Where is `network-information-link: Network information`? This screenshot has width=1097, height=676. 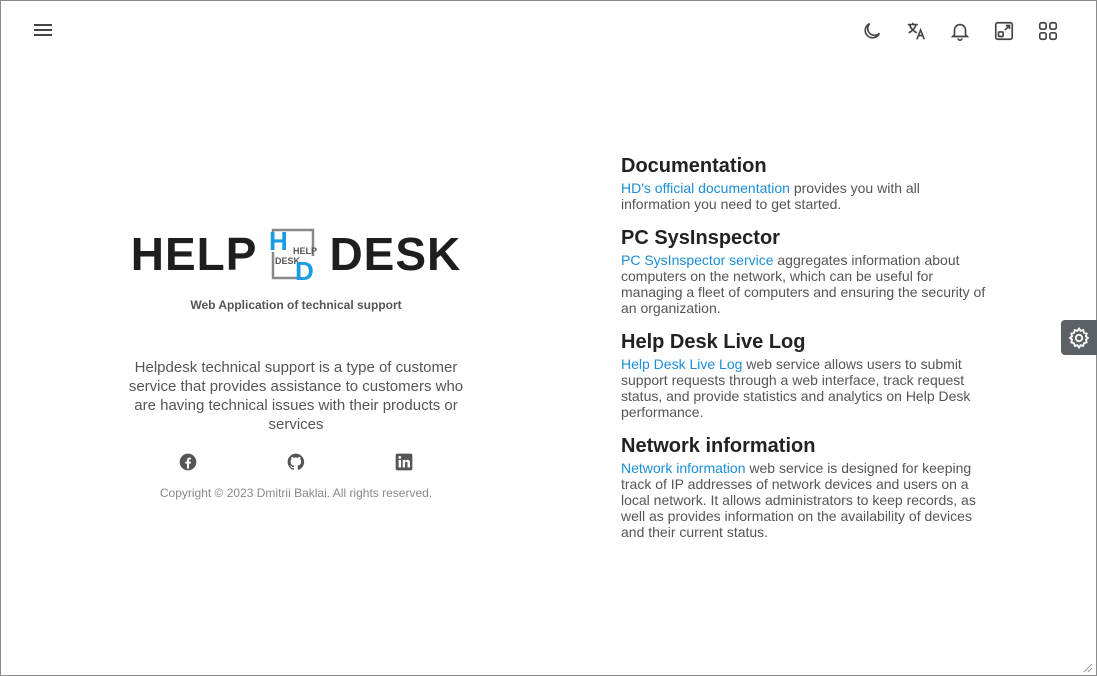 network-information-link: Network information is located at coordinates (683, 468).